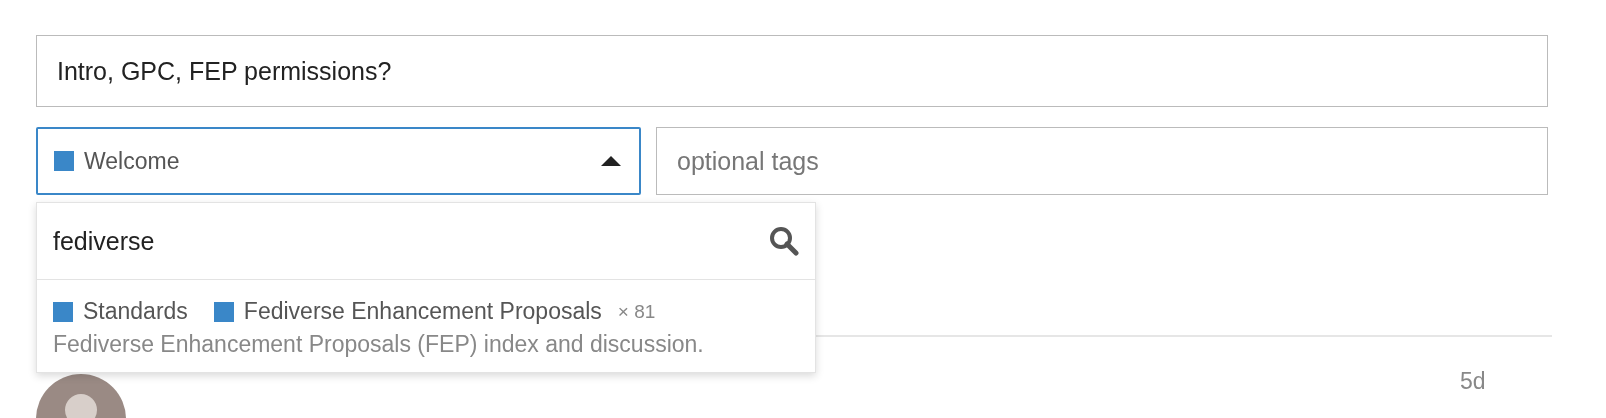 Image resolution: width=1606 pixels, height=418 pixels. What do you see at coordinates (1102, 161) in the screenshot?
I see `tags-field: optional tags` at bounding box center [1102, 161].